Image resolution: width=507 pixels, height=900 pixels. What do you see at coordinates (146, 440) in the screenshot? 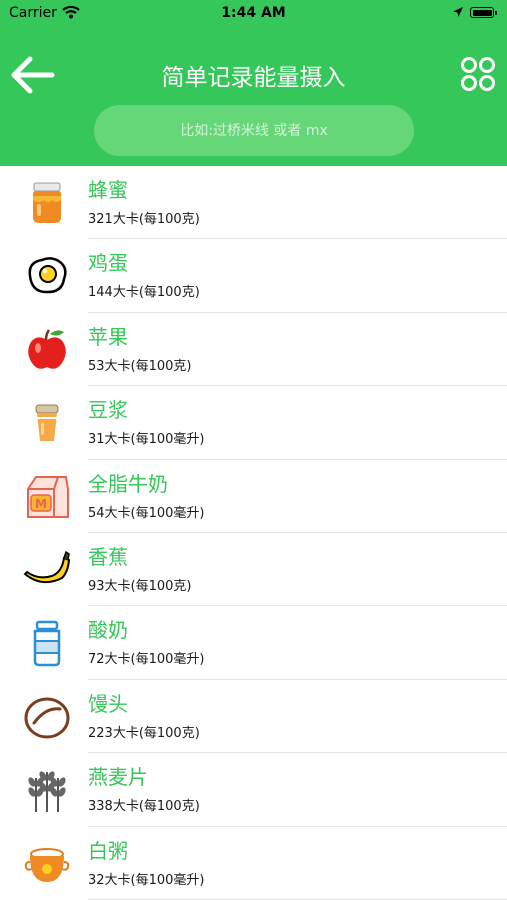
I see `food-calories: 31大卡(每100毫升)` at bounding box center [146, 440].